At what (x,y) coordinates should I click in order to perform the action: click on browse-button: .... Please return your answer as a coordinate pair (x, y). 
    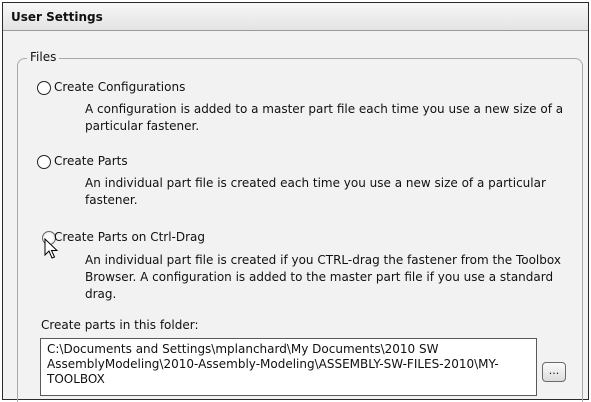
    Looking at the image, I should click on (554, 372).